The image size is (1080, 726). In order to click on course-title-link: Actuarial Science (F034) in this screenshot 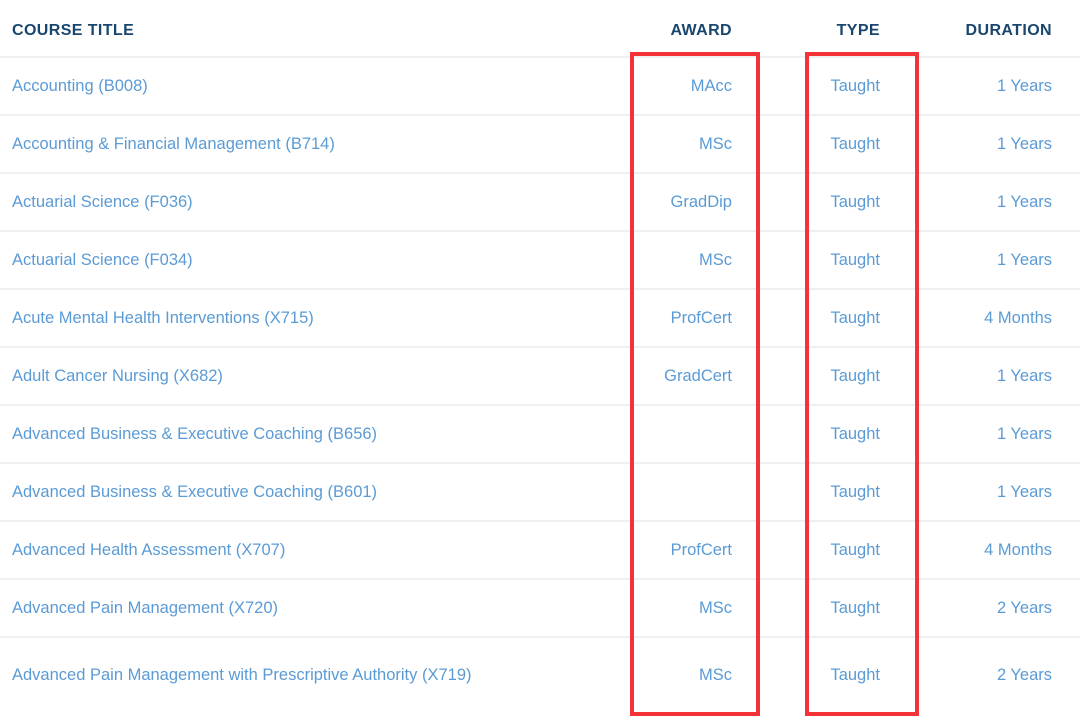, I will do `click(102, 260)`.